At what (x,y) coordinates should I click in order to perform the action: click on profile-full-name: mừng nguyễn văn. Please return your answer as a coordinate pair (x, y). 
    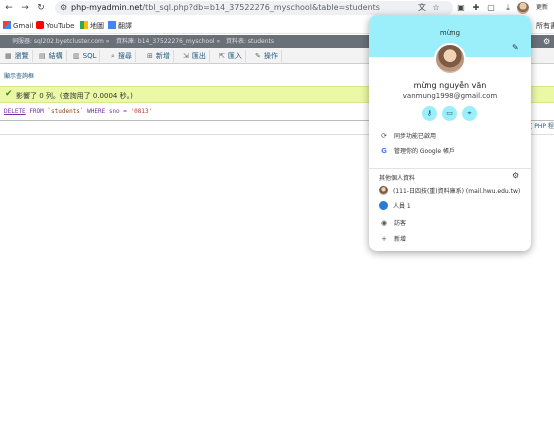
    Looking at the image, I should click on (450, 85).